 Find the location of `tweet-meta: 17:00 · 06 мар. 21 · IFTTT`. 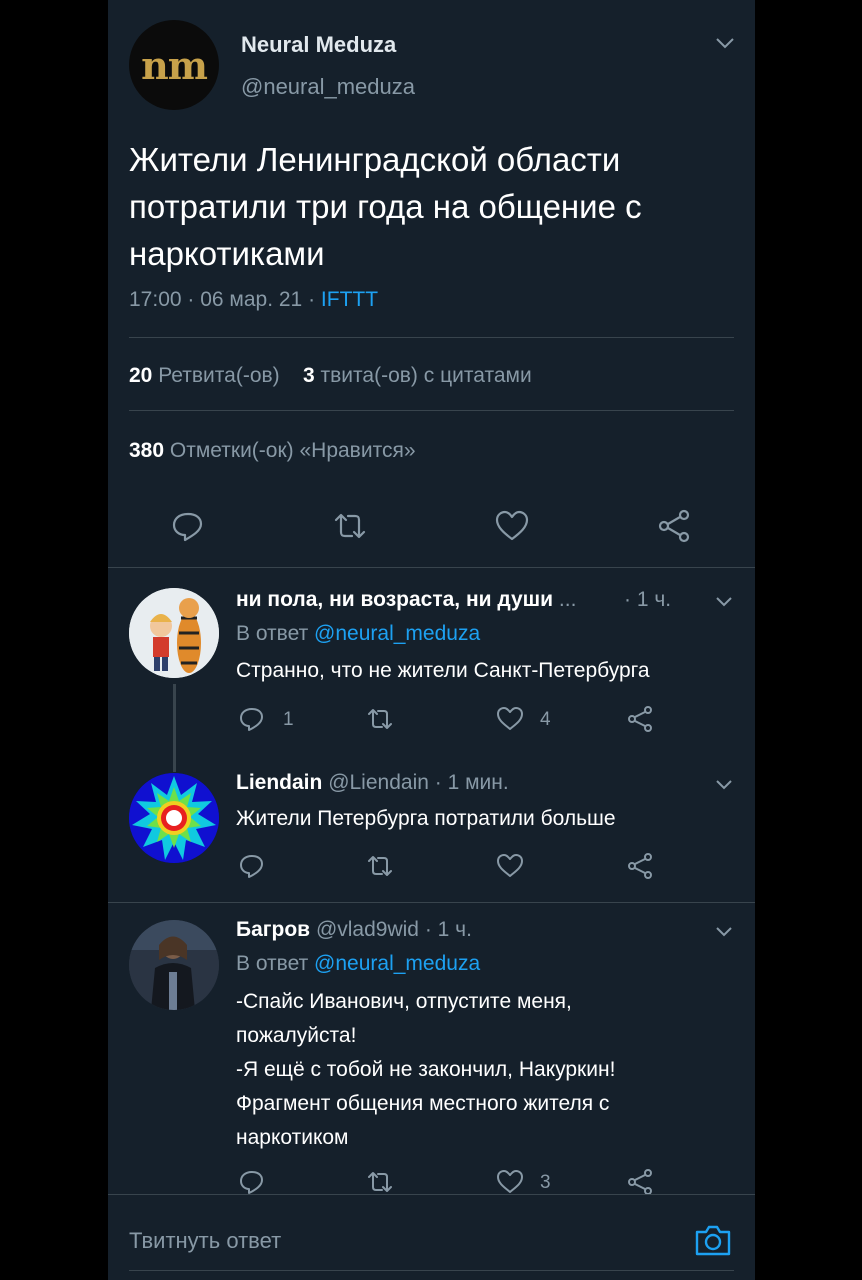

tweet-meta: 17:00 · 06 мар. 21 · IFTTT is located at coordinates (253, 300).